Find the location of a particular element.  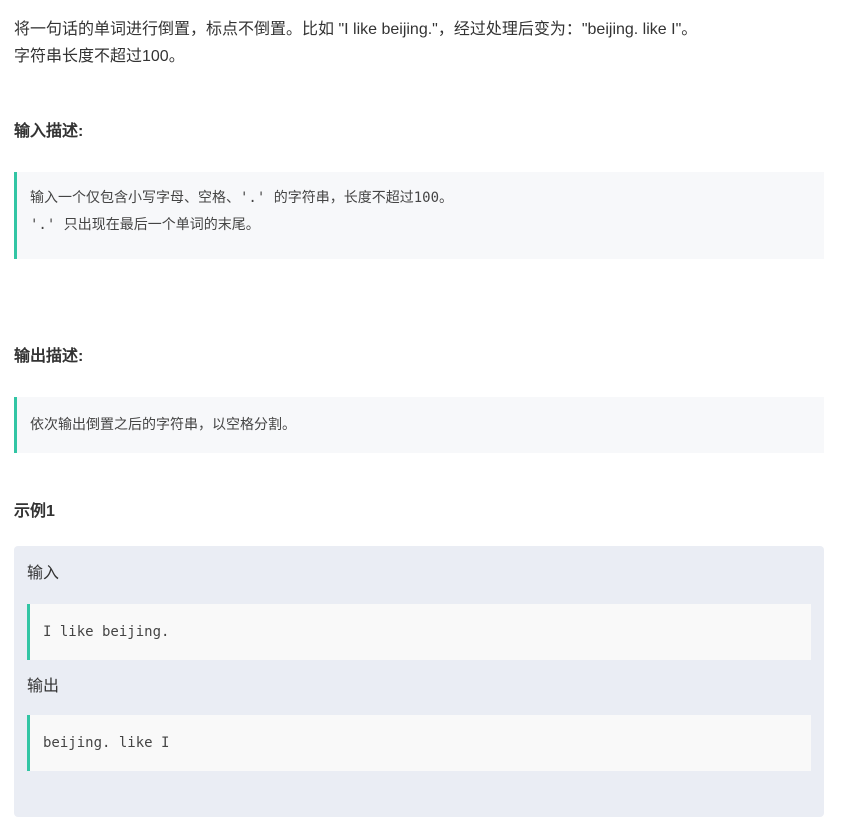

input-description-line-2: '.' 只出现在最后一个单词的末尾。 is located at coordinates (145, 225).